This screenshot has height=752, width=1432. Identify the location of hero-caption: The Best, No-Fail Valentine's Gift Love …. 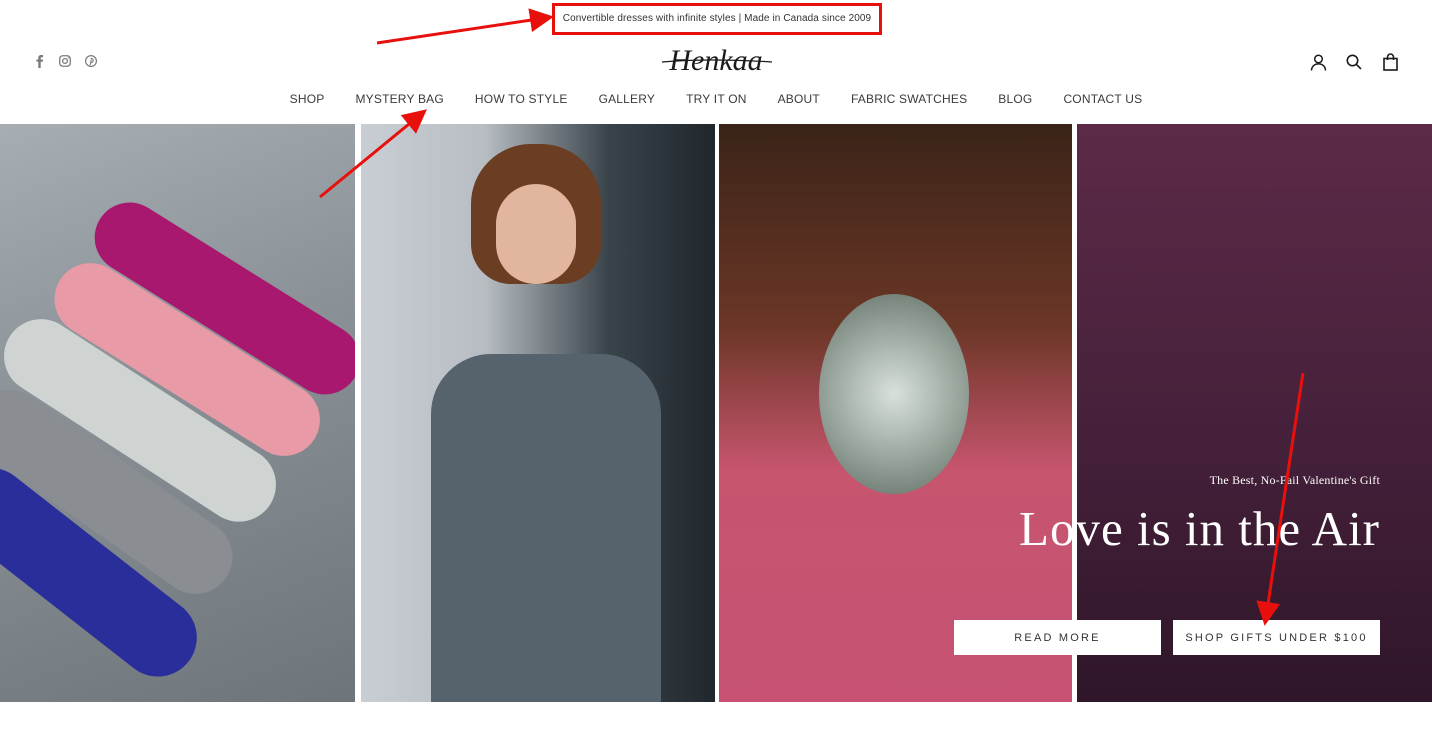
(1199, 514).